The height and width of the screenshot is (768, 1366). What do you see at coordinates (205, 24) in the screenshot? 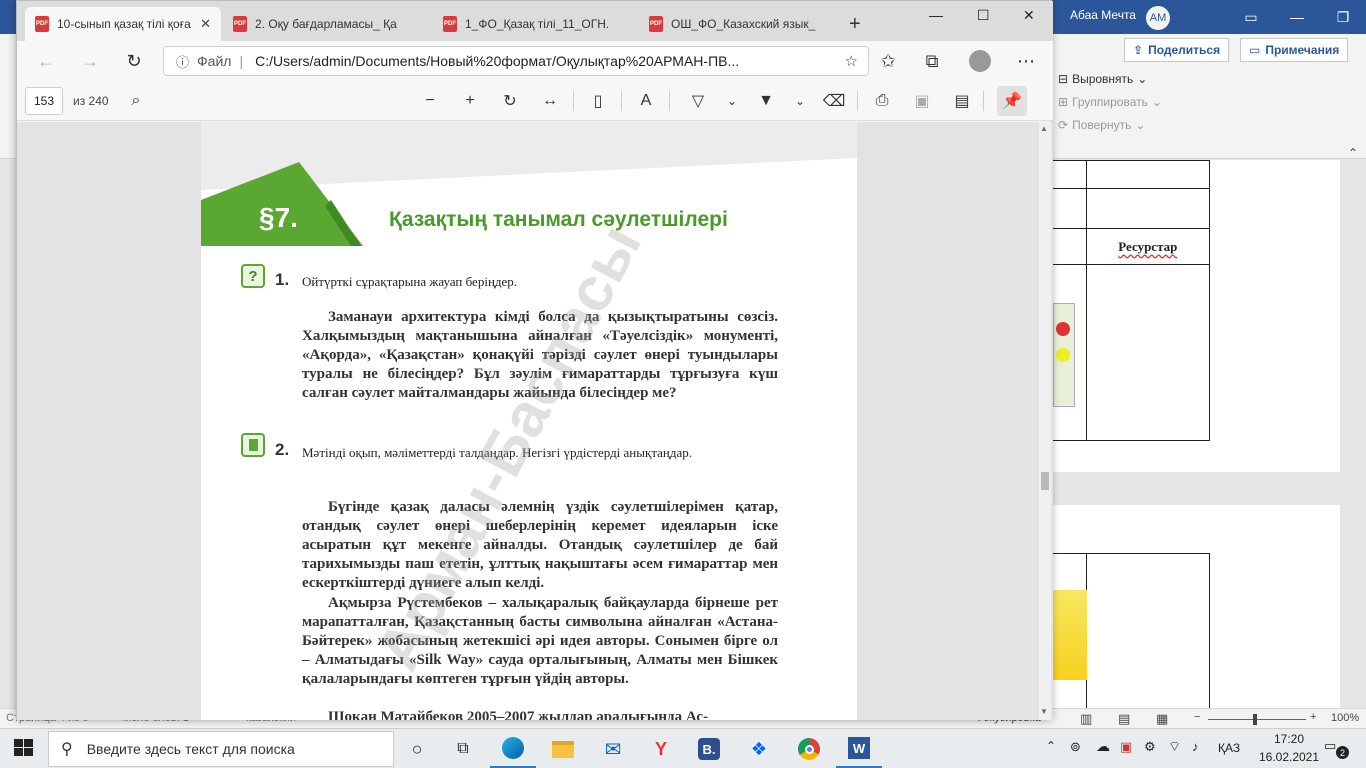
I see `close-icon: ✕` at bounding box center [205, 24].